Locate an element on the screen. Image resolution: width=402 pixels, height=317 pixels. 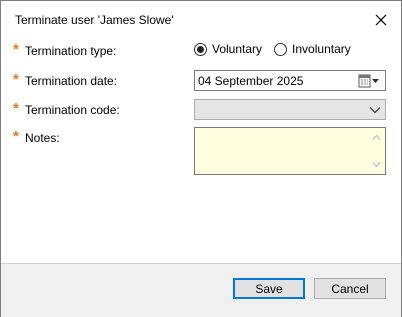
radio-involuntary: Involuntary is located at coordinates (312, 49).